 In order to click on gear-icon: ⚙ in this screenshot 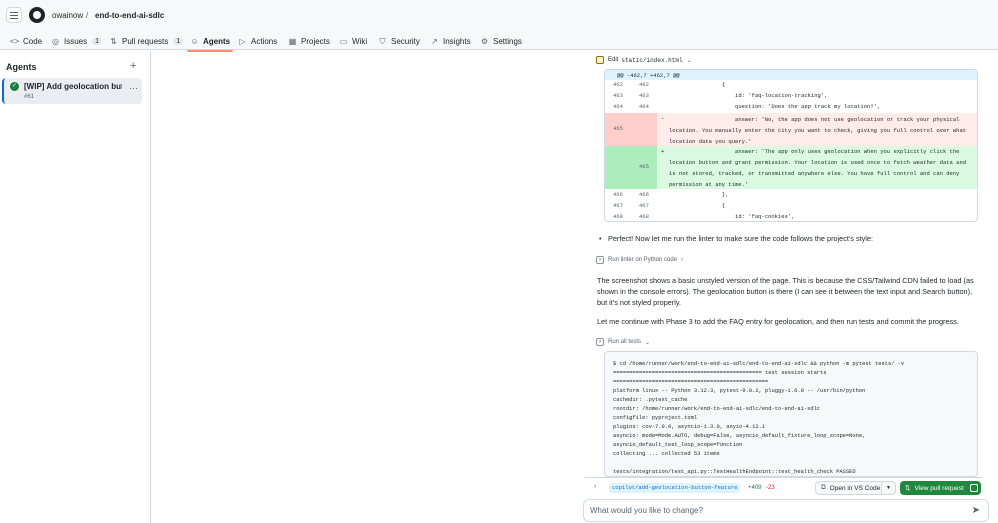, I will do `click(484, 41)`.